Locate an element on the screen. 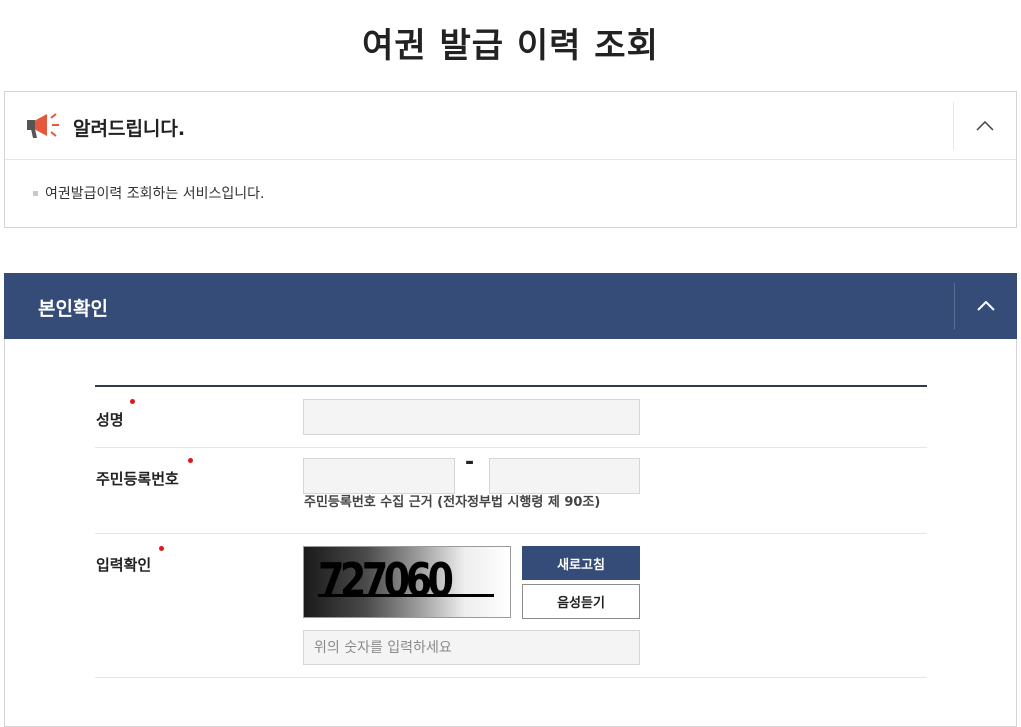 This screenshot has width=1021, height=727. rrn-first-input is located at coordinates (379, 476).